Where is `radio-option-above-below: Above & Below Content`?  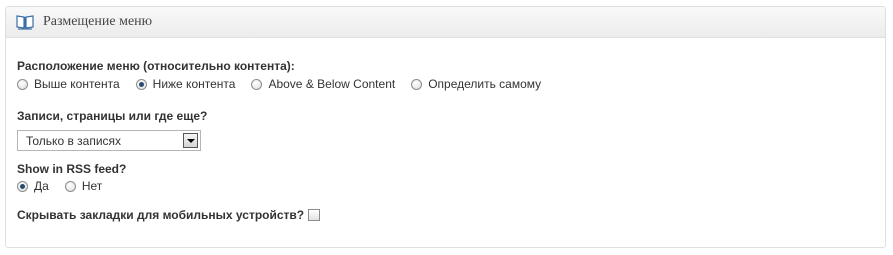 radio-option-above-below: Above & Below Content is located at coordinates (323, 84).